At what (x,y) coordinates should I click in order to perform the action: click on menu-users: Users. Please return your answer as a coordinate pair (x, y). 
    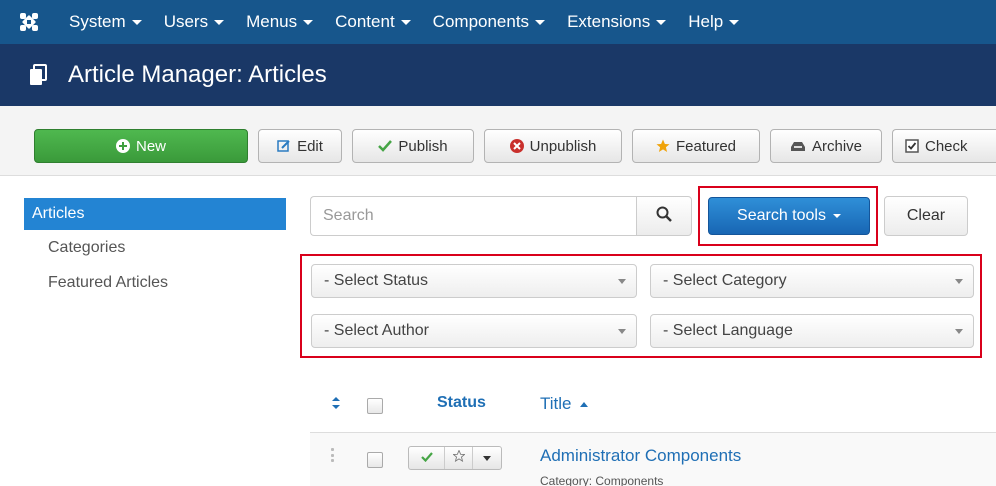
    Looking at the image, I should click on (194, 22).